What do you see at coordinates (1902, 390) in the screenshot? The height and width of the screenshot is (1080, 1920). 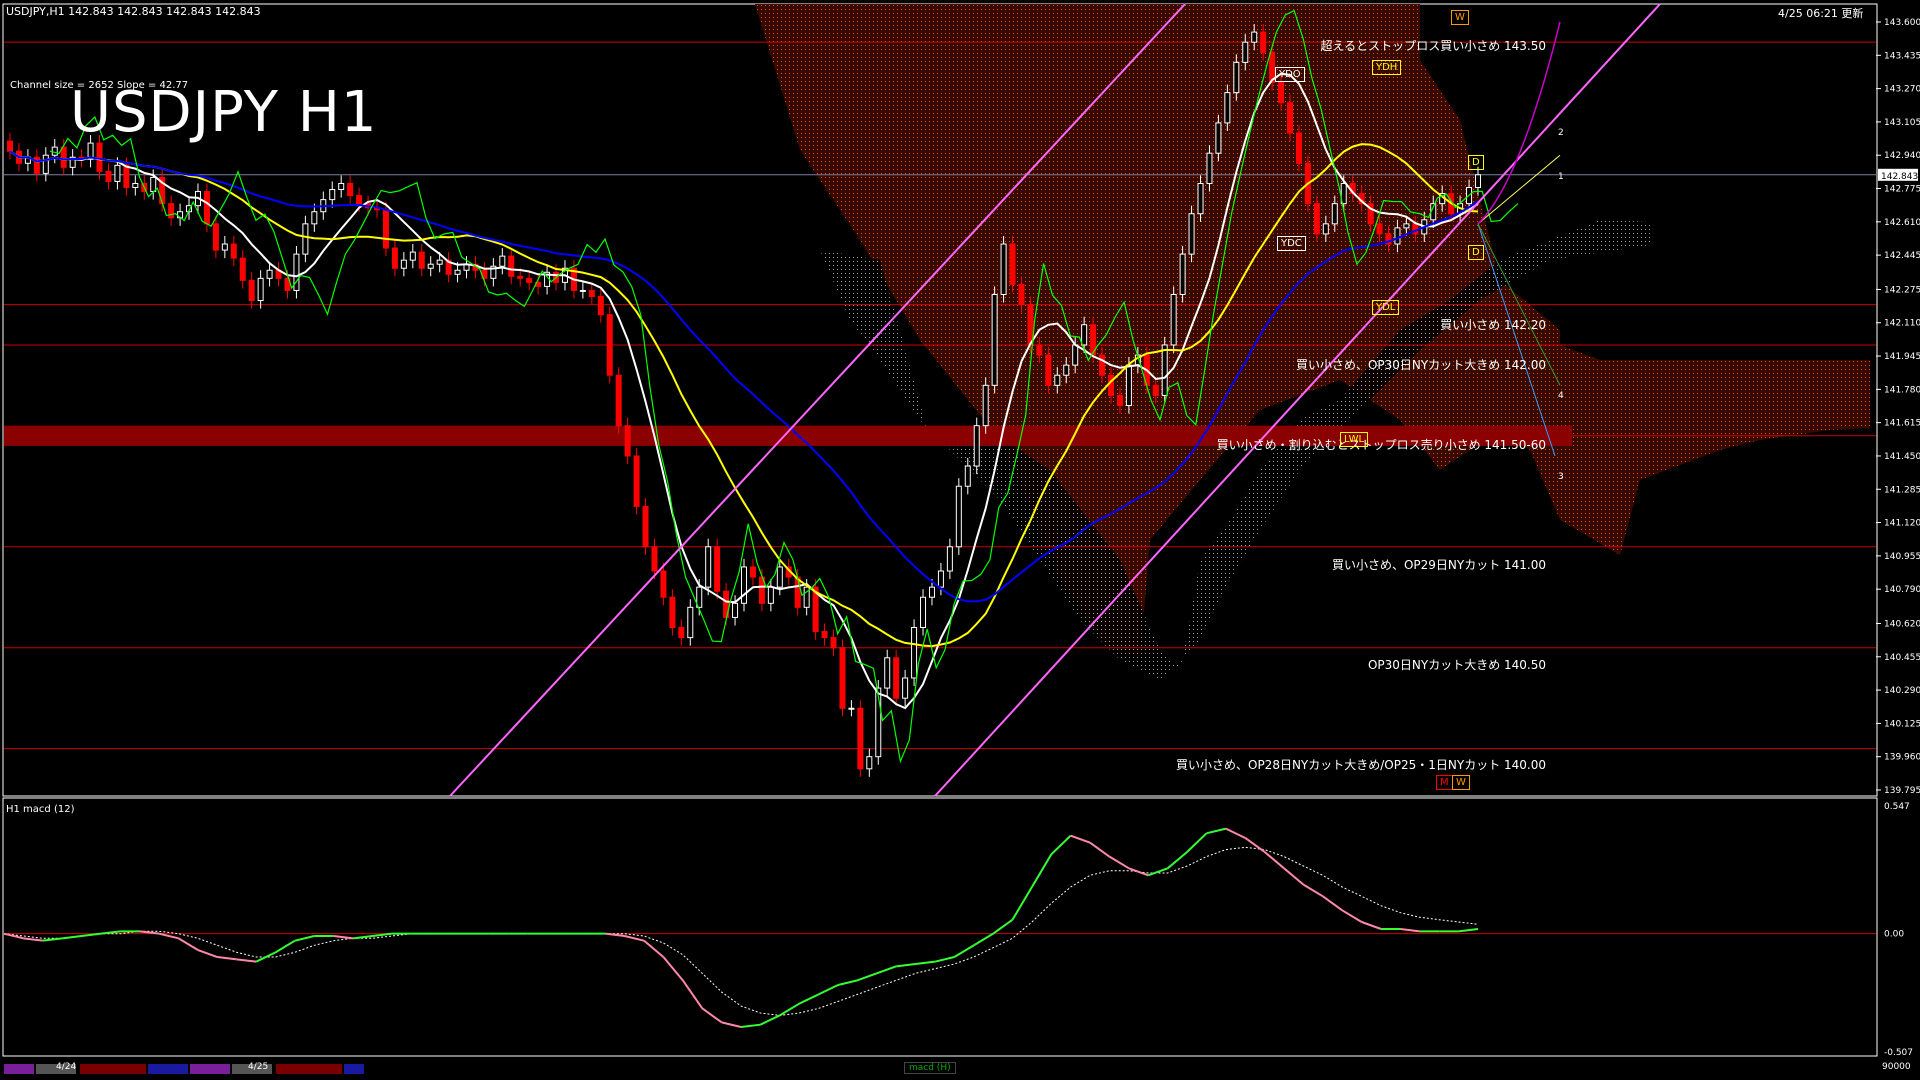 I see `price-tick-label: 141.780` at bounding box center [1902, 390].